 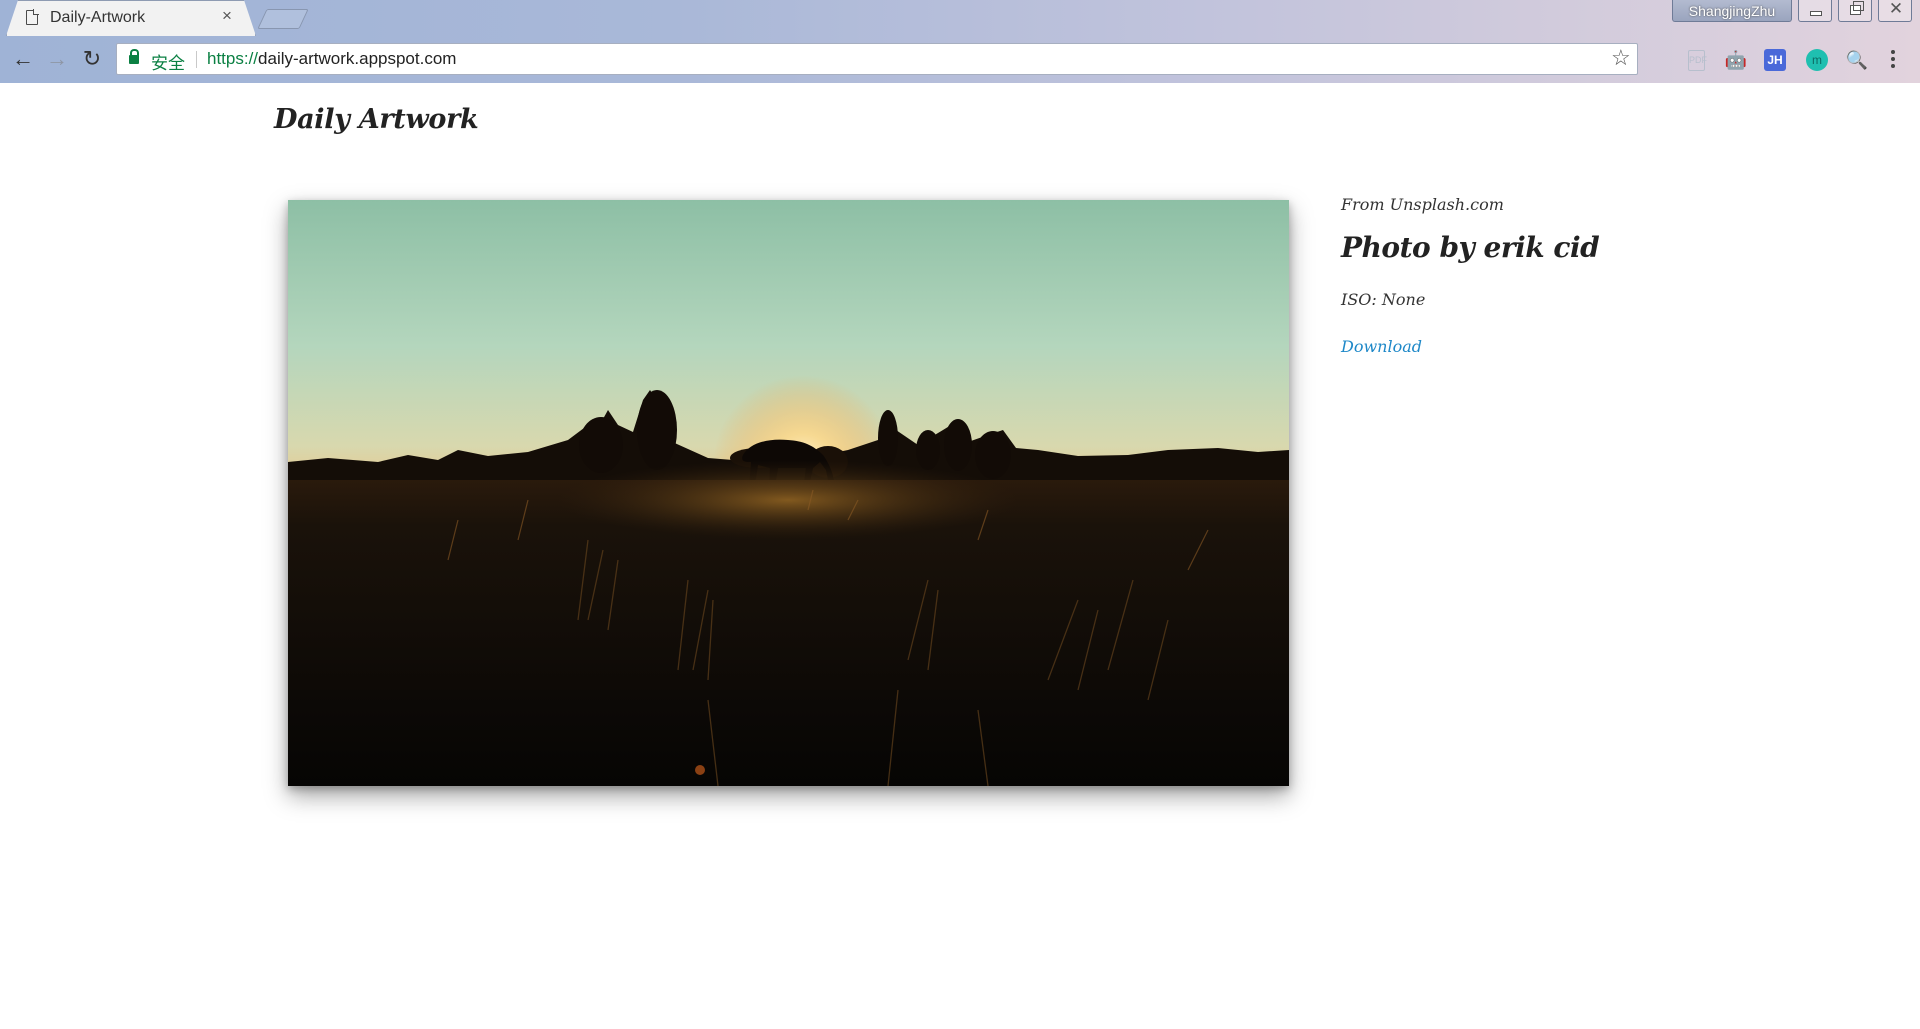 What do you see at coordinates (357, 58) in the screenshot?
I see `url-host: daily-artwork.appspot.com` at bounding box center [357, 58].